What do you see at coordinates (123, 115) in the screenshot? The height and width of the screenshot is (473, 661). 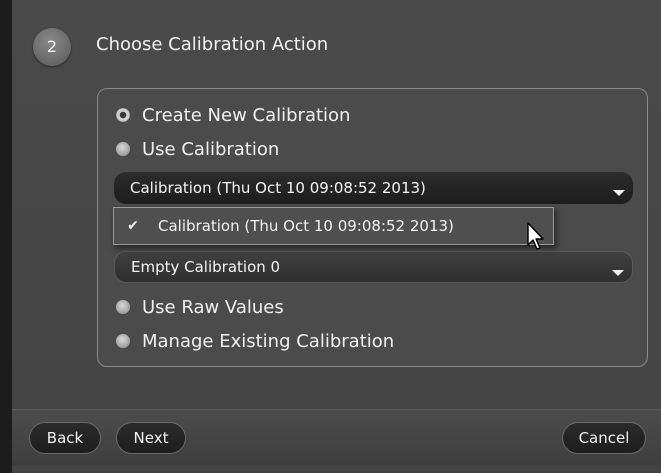 I see `radio-button-checked` at bounding box center [123, 115].